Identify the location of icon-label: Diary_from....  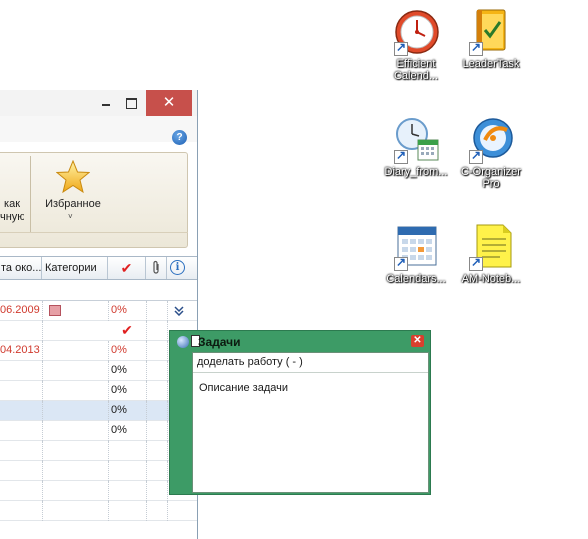
(416, 172).